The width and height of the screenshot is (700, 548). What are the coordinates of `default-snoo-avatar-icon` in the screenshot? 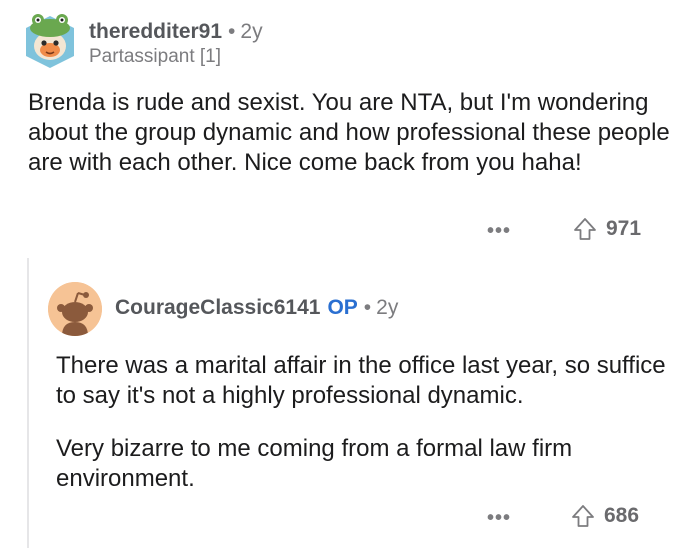 It's located at (75, 309).